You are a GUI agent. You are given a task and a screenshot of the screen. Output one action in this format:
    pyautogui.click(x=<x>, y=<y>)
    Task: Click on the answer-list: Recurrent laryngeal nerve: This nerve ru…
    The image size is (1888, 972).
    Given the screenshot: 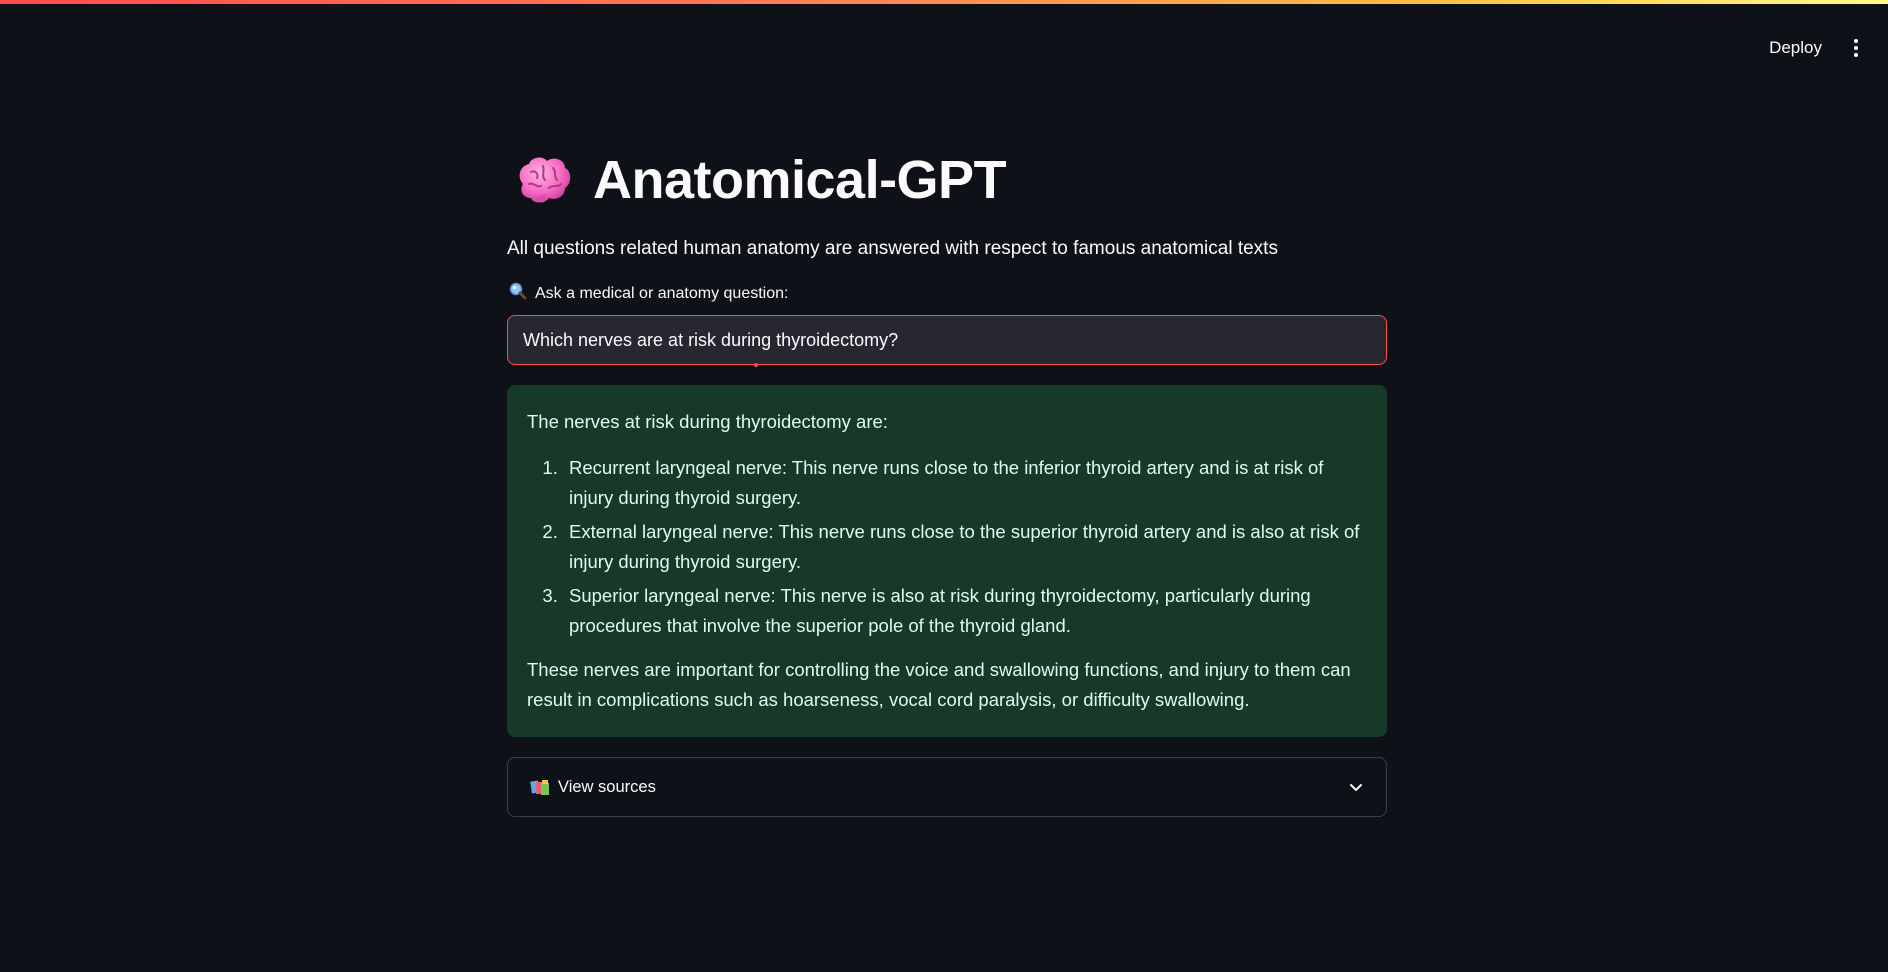 What is the action you would take?
    pyautogui.click(x=947, y=547)
    